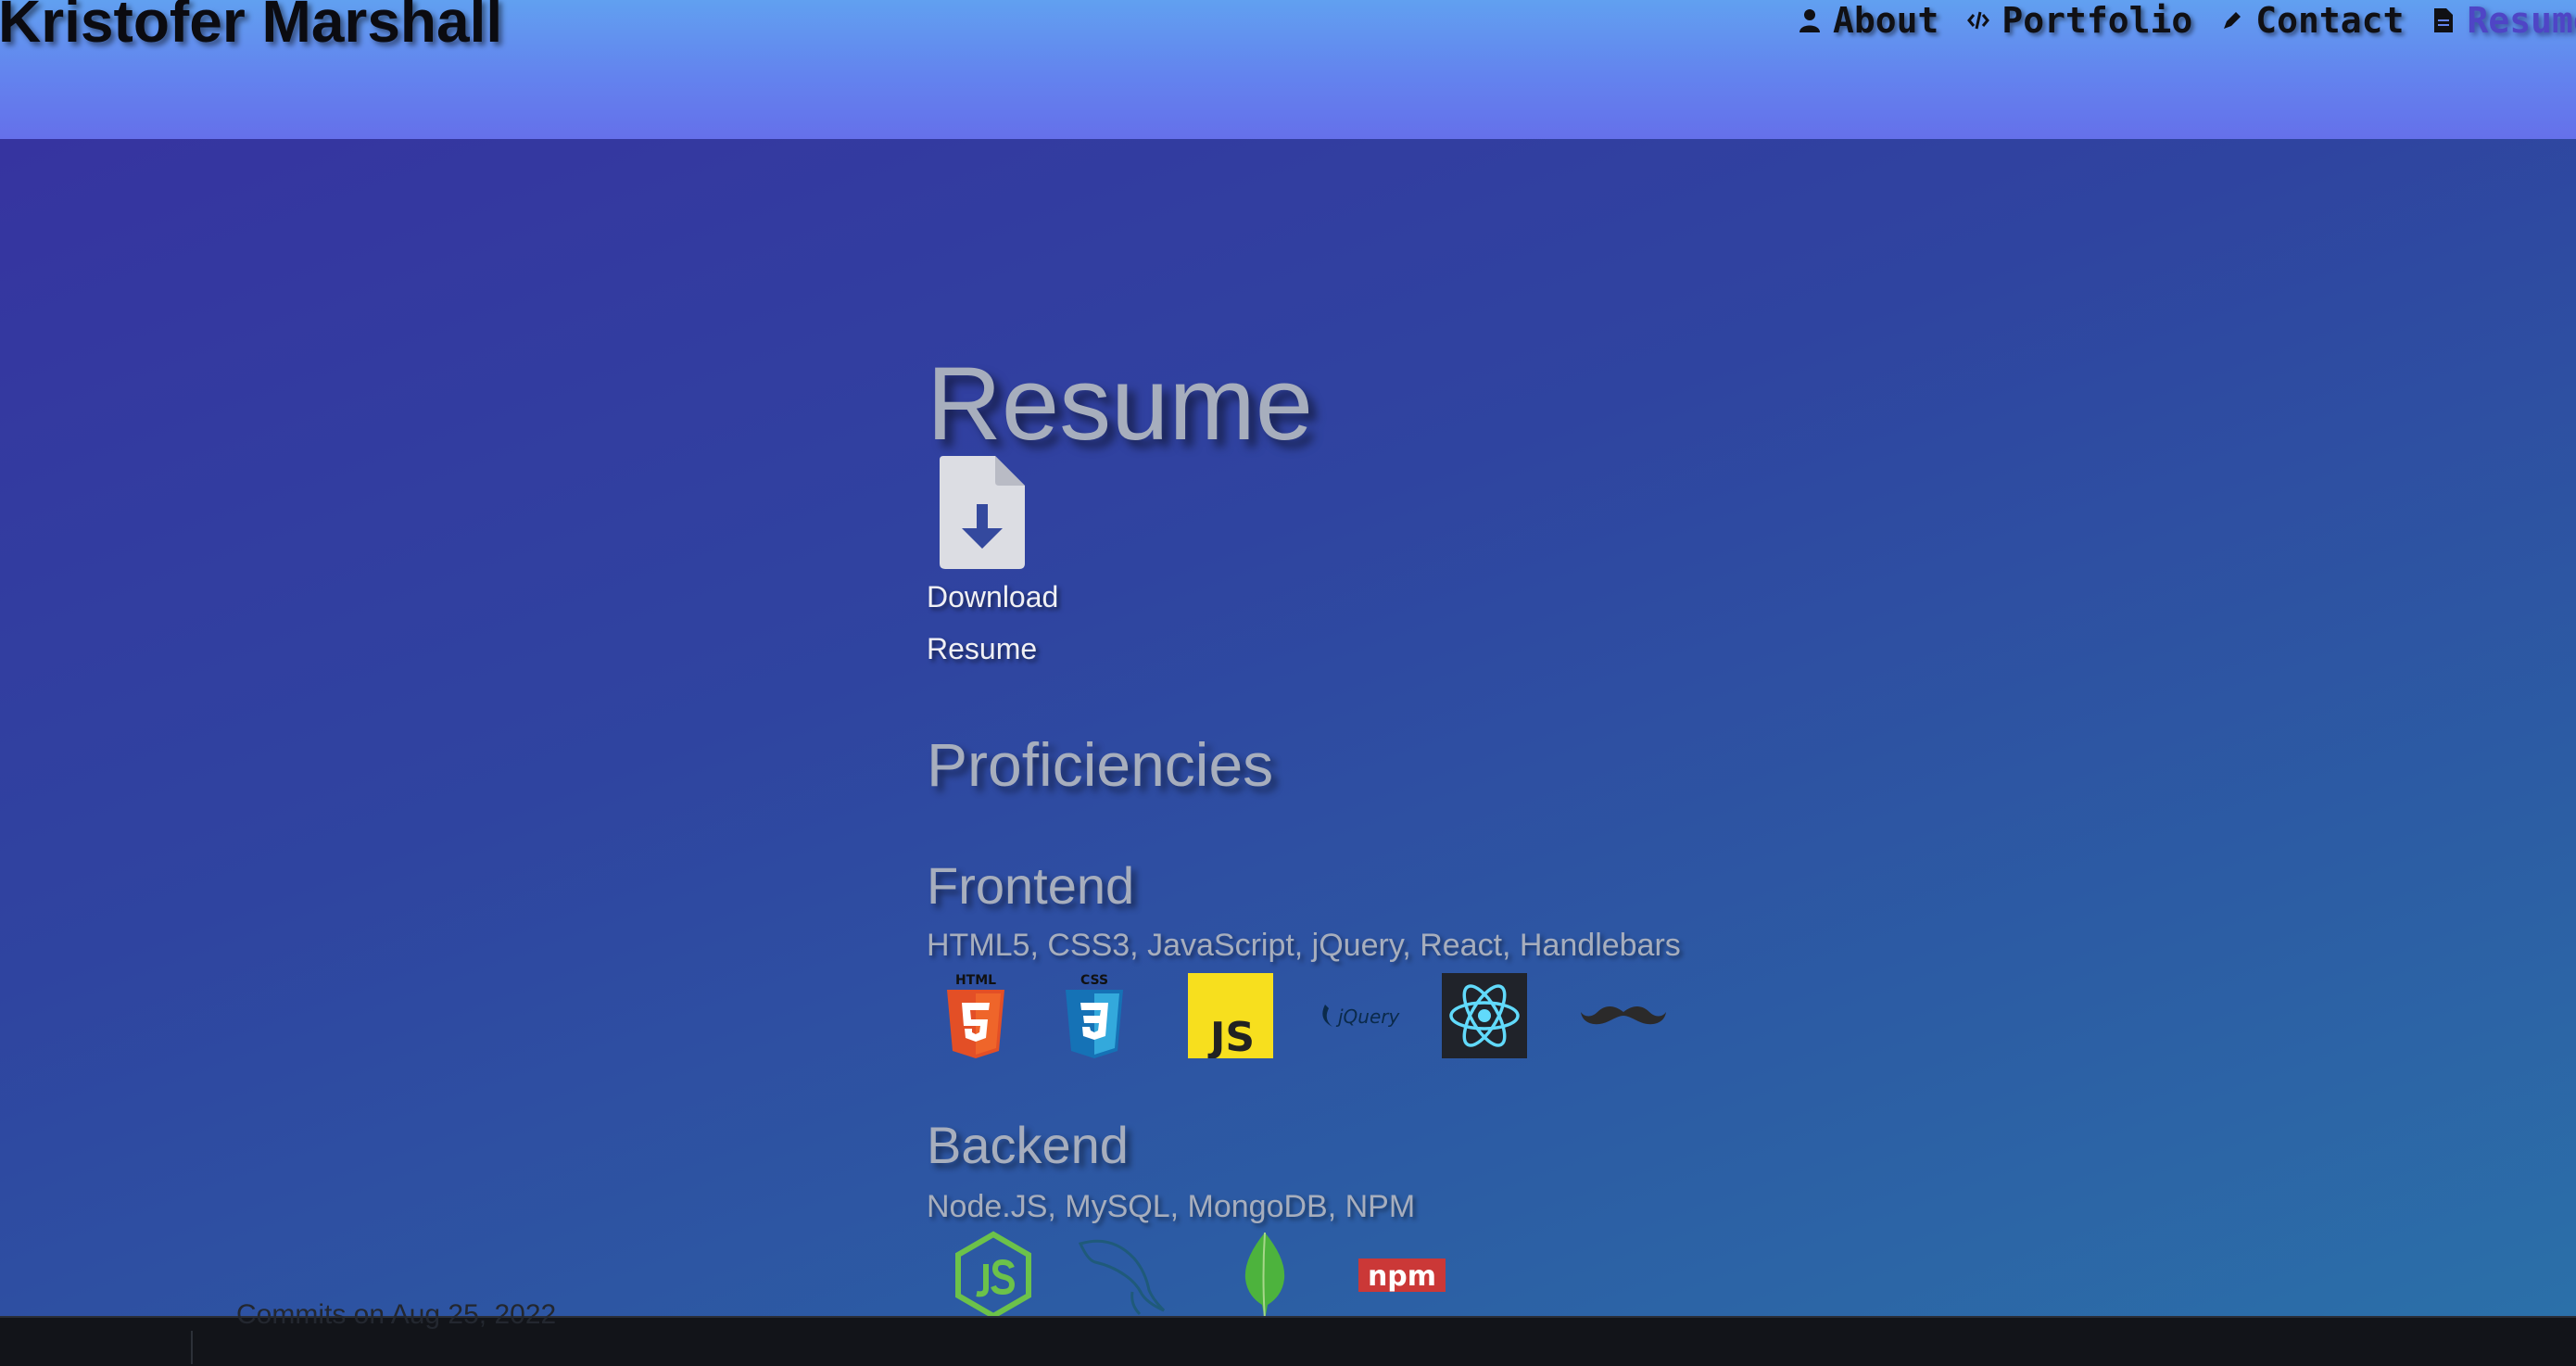  What do you see at coordinates (2443, 20) in the screenshot?
I see `file-icon` at bounding box center [2443, 20].